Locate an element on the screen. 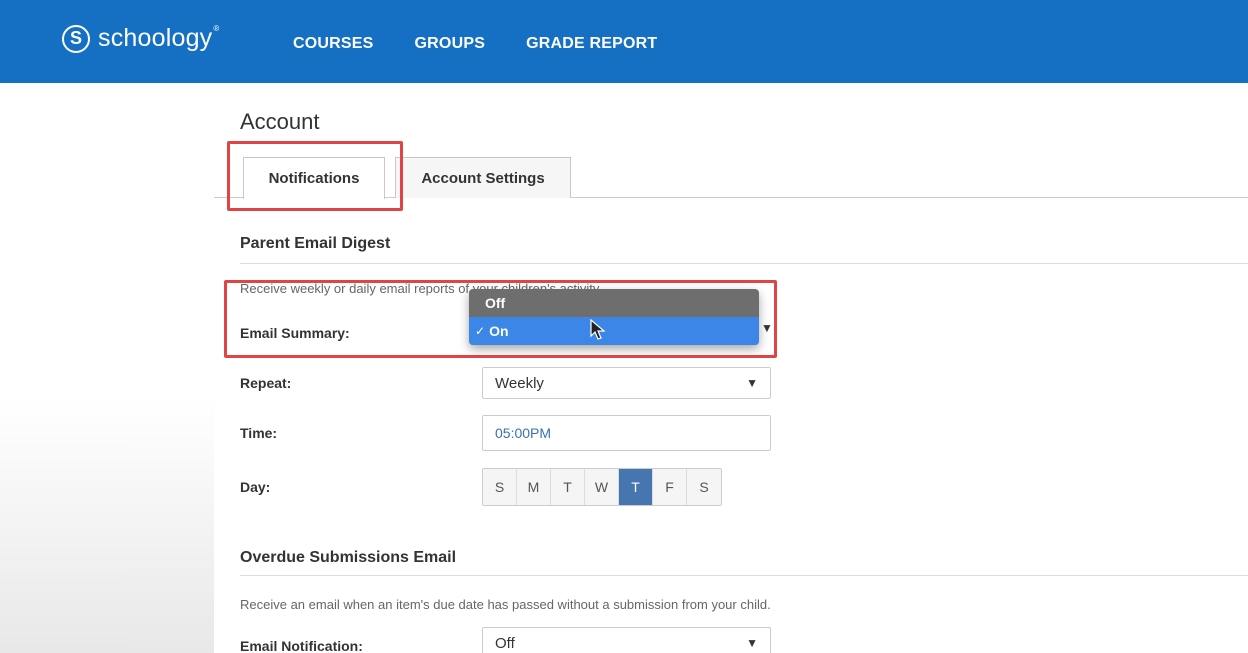 This screenshot has height=653, width=1248. nav-courses: COURSES is located at coordinates (333, 44).